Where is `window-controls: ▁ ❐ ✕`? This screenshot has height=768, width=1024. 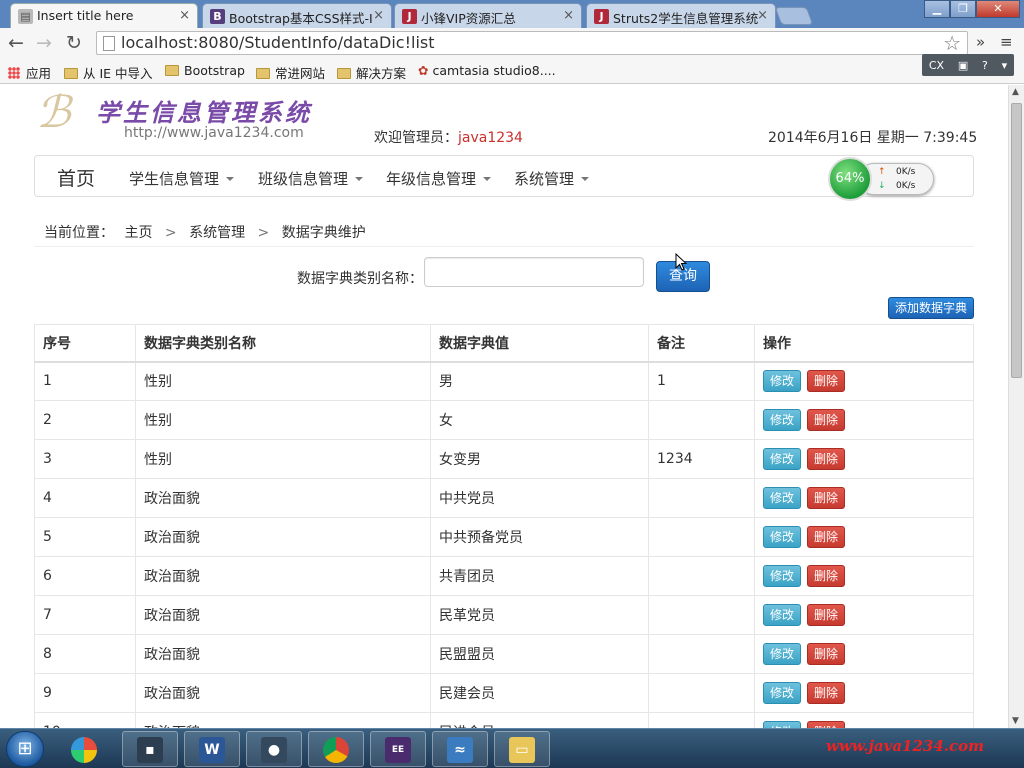 window-controls: ▁ ❐ ✕ is located at coordinates (972, 9).